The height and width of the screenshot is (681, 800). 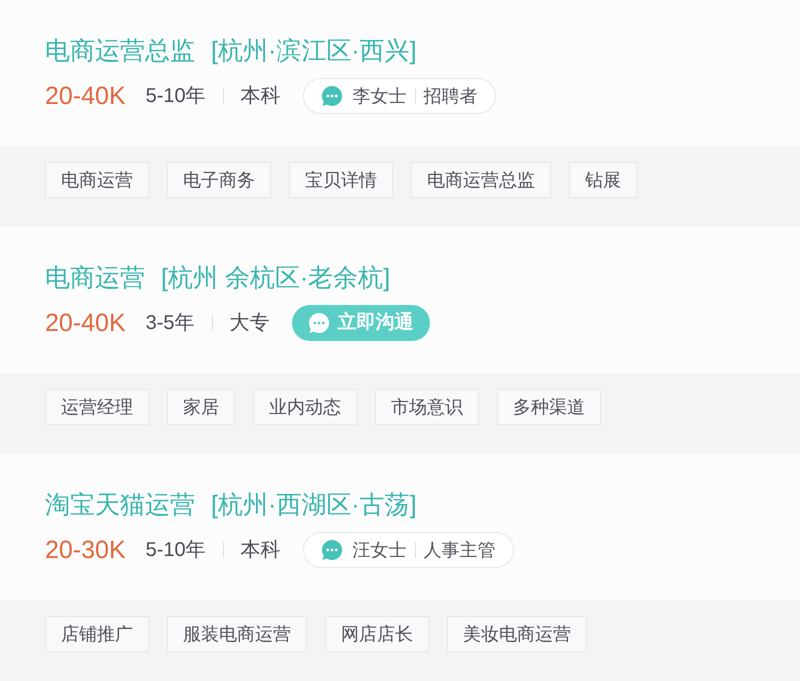 What do you see at coordinates (427, 407) in the screenshot?
I see `skill-tag: 市场意识` at bounding box center [427, 407].